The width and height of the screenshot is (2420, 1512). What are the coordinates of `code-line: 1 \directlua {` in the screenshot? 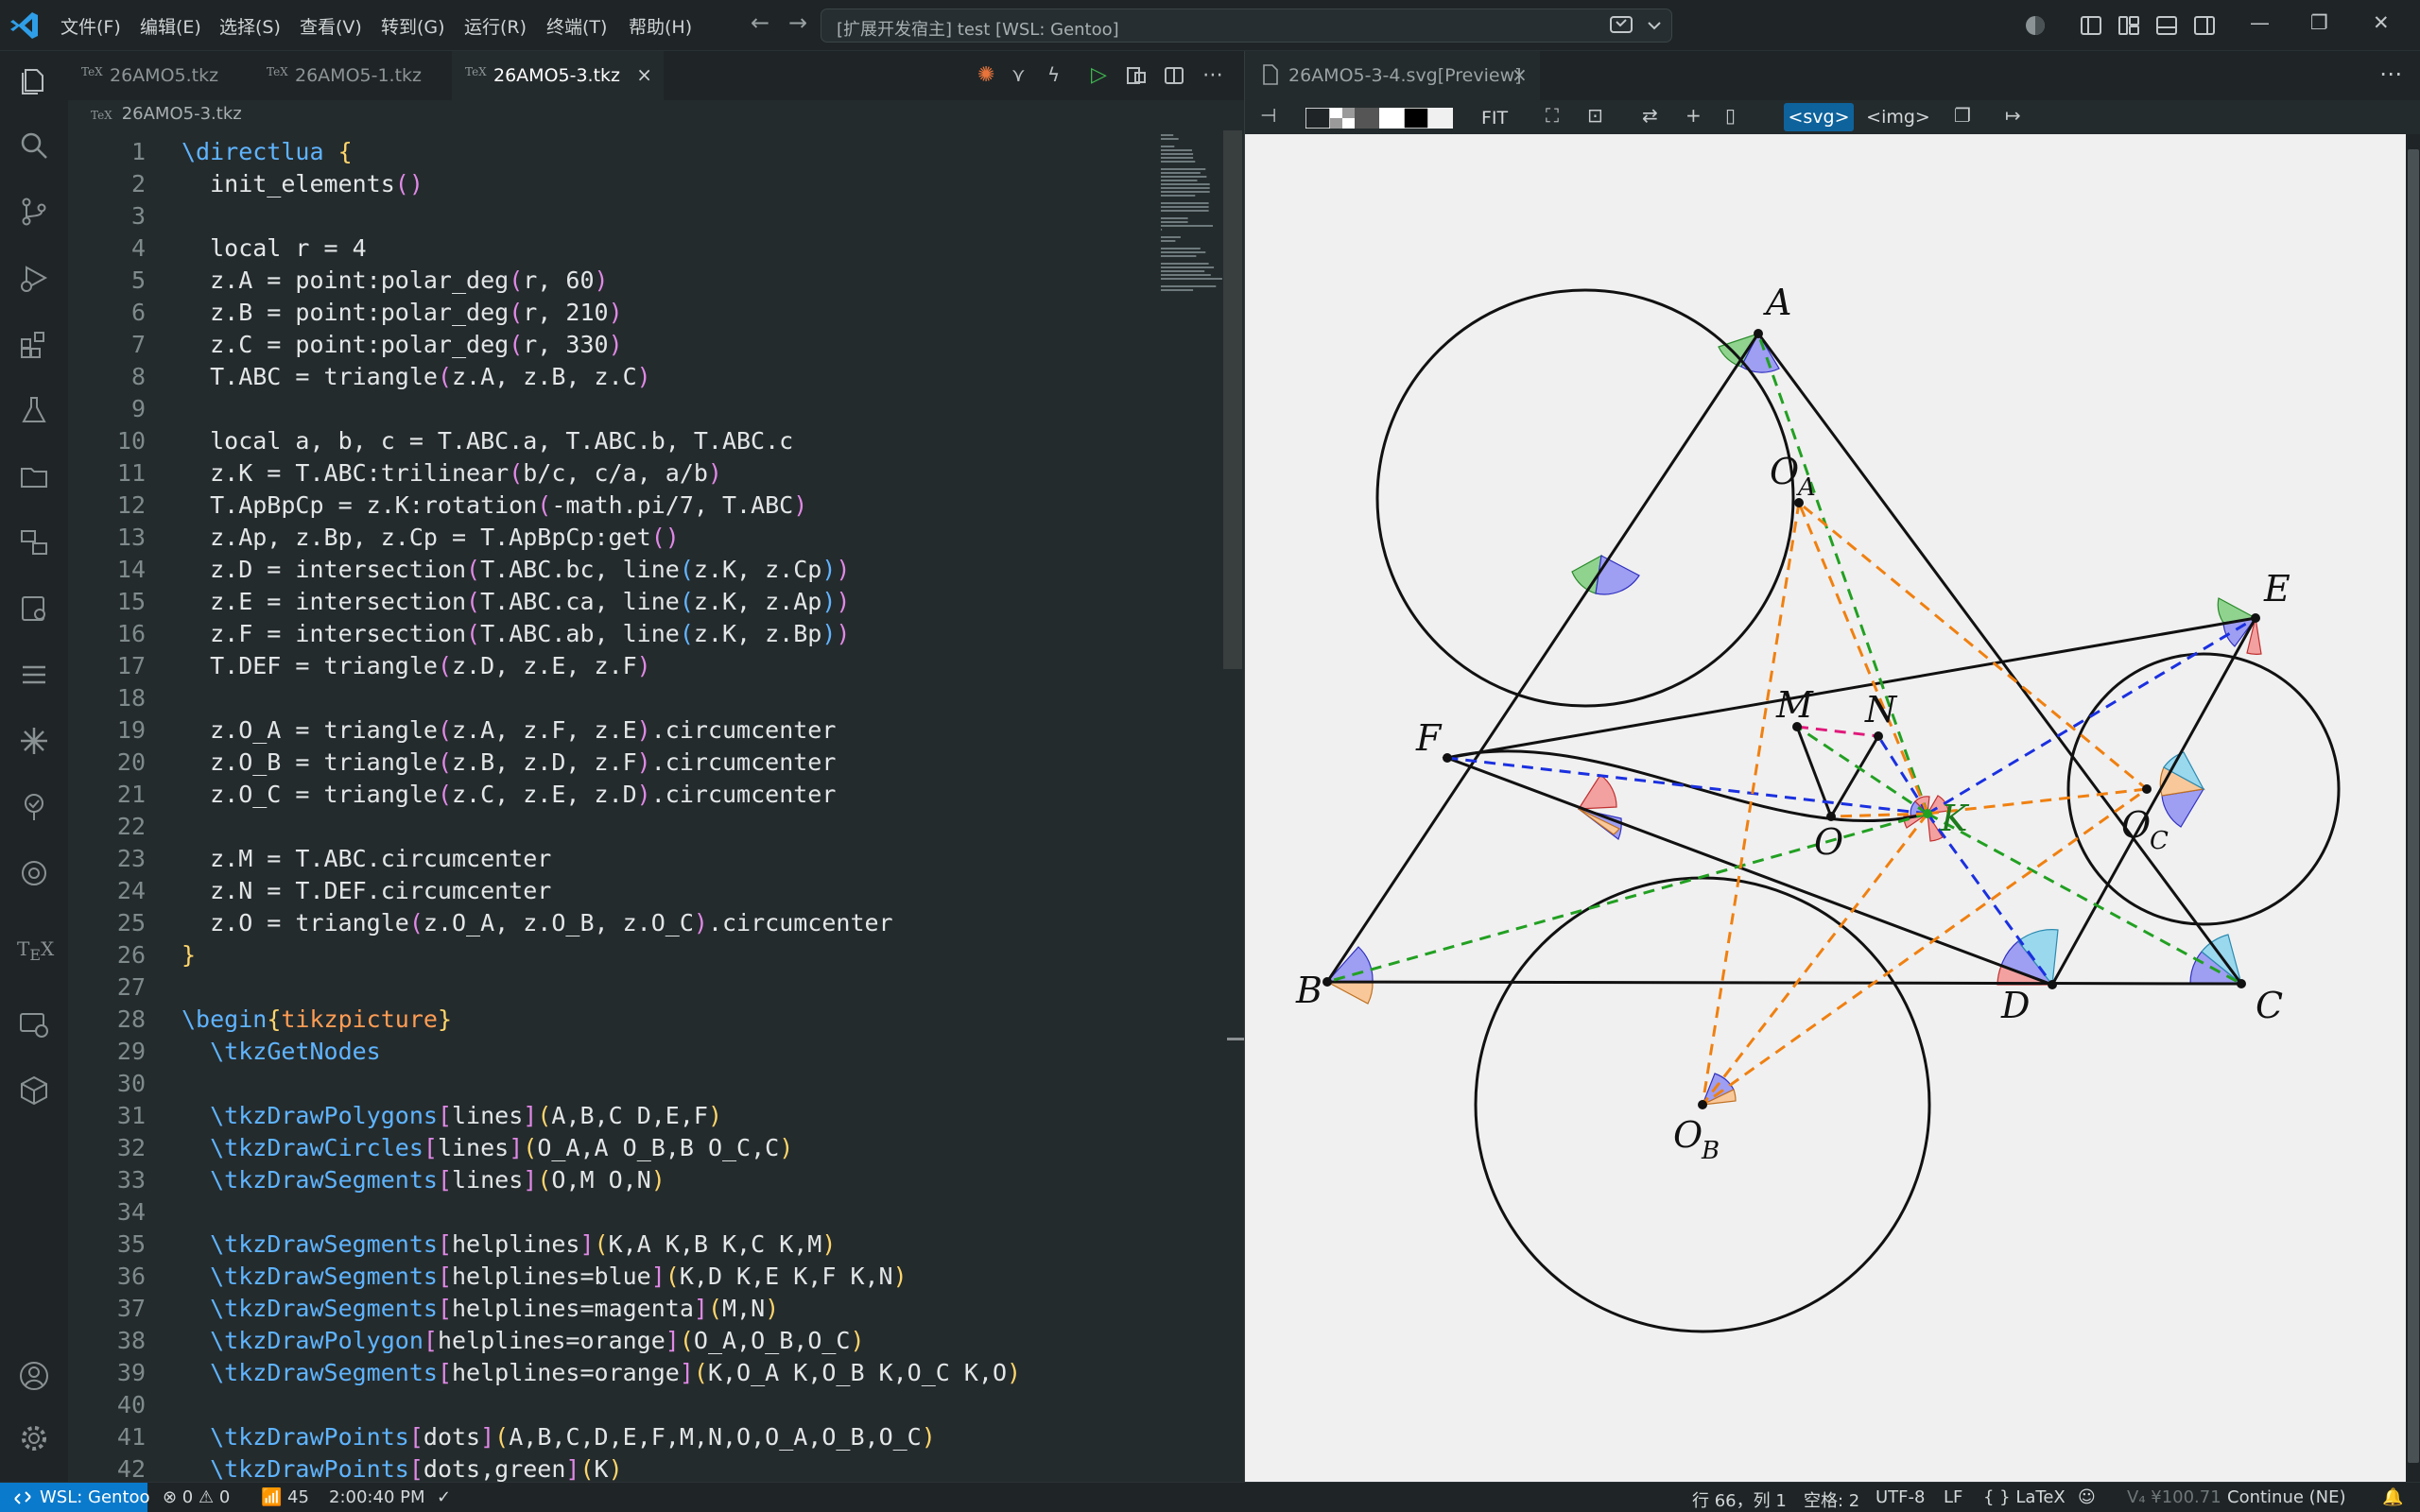 It's located at (611, 154).